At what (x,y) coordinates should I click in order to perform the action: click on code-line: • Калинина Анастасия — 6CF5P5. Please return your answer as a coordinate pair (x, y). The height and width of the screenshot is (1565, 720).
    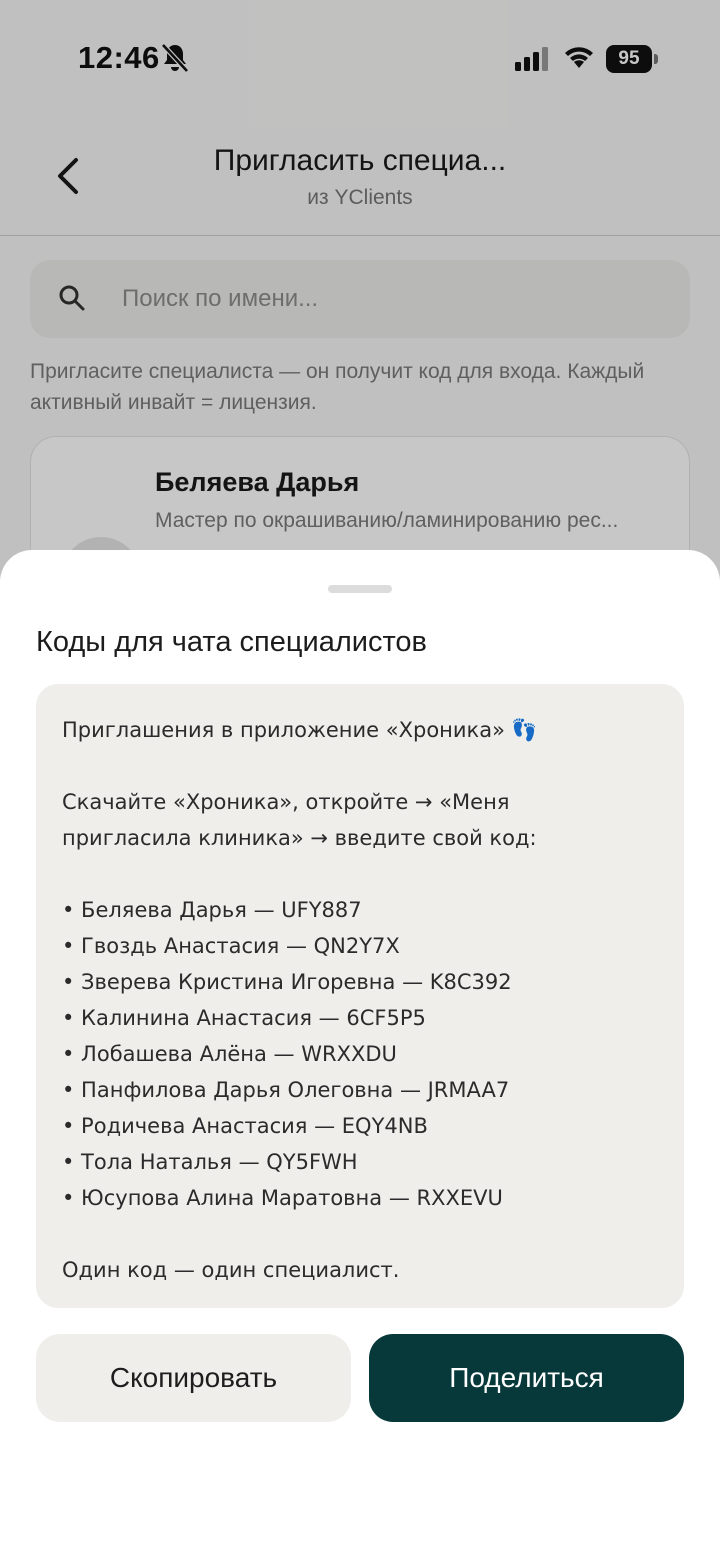
    Looking at the image, I should click on (244, 1018).